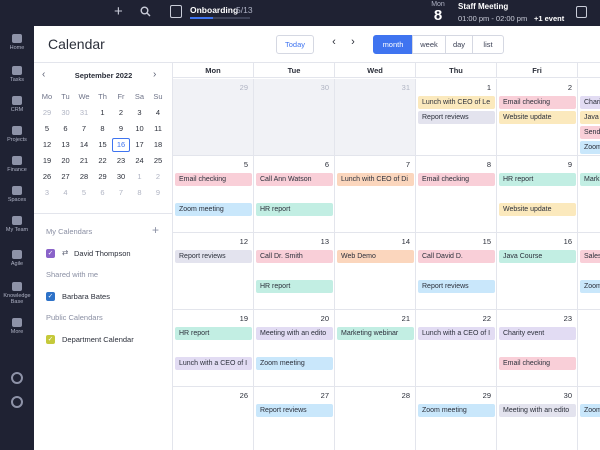 This screenshot has height=450, width=600. Describe the element at coordinates (581, 12) in the screenshot. I see `notes-icon` at that location.